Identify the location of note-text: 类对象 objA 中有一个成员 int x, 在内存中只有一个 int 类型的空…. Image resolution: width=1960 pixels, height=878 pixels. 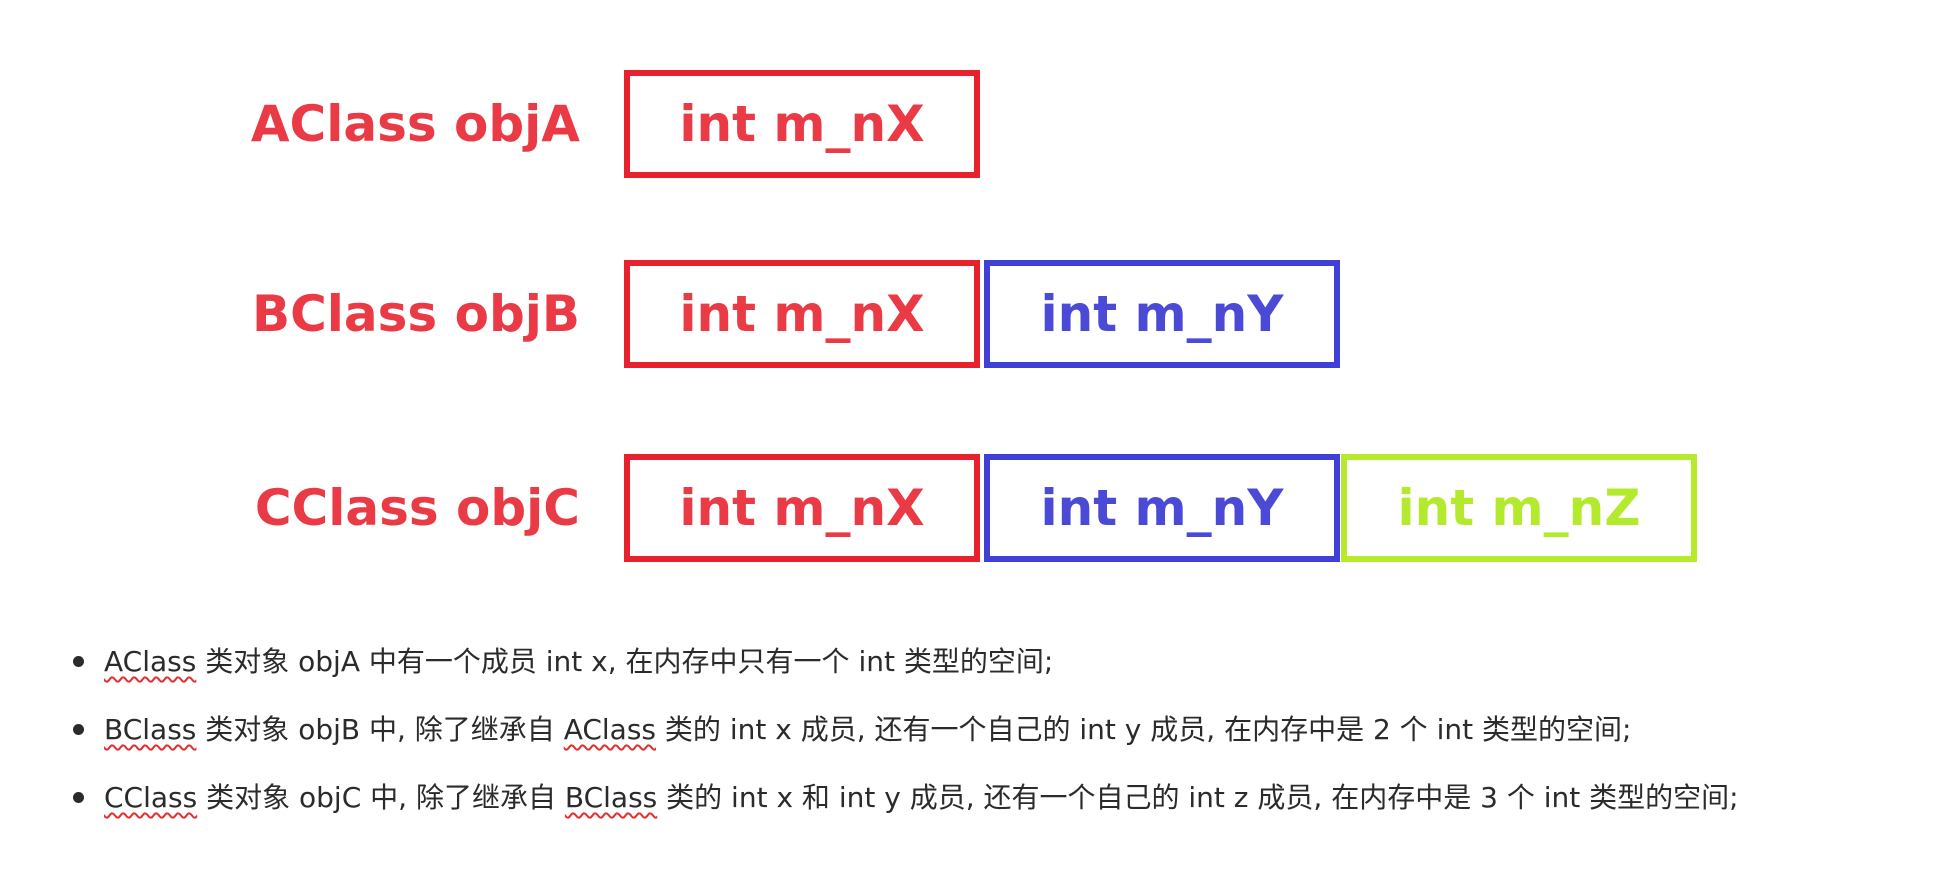
(625, 661).